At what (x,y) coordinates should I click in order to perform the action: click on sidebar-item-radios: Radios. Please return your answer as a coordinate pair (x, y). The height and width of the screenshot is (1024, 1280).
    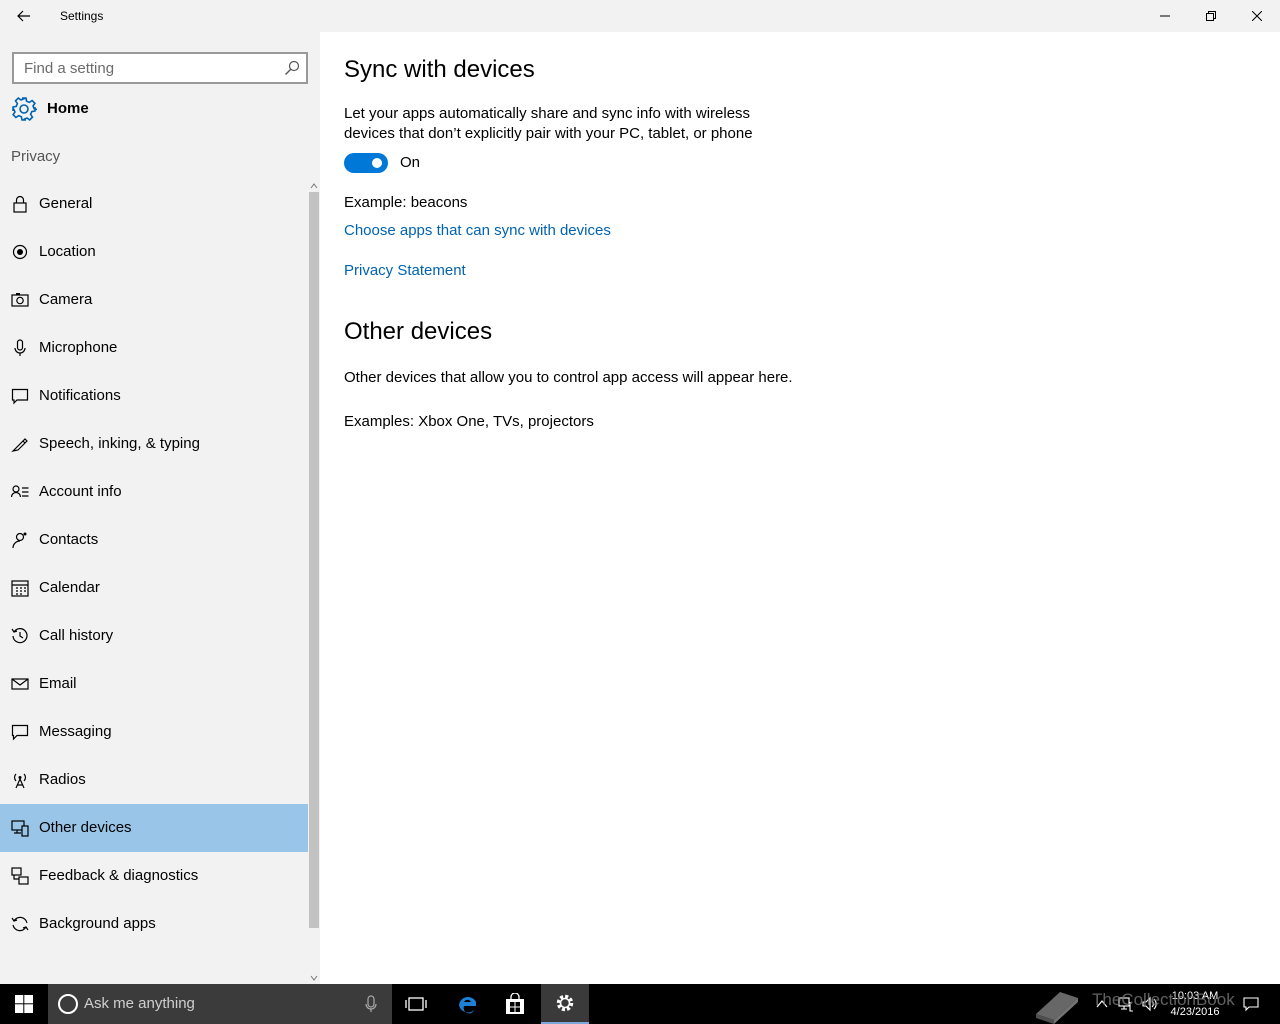
    Looking at the image, I should click on (154, 780).